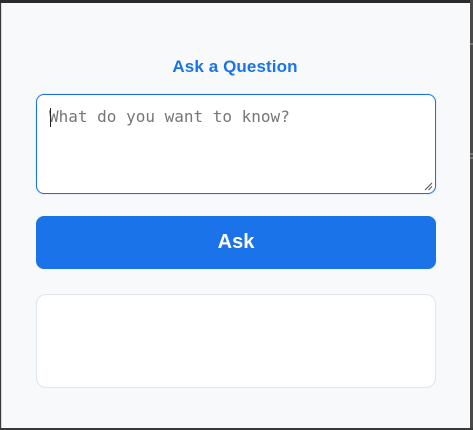 The image size is (473, 430). What do you see at coordinates (235, 66) in the screenshot?
I see `panel-title: Ask a Question` at bounding box center [235, 66].